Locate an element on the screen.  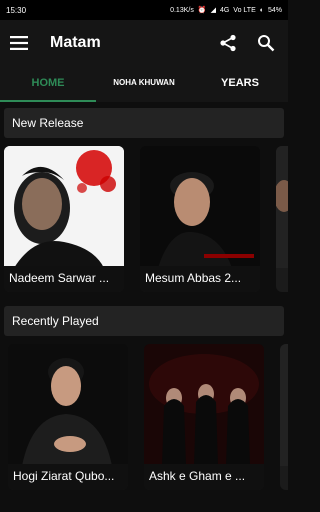
section-header-new-release: New Release is located at coordinates (144, 123).